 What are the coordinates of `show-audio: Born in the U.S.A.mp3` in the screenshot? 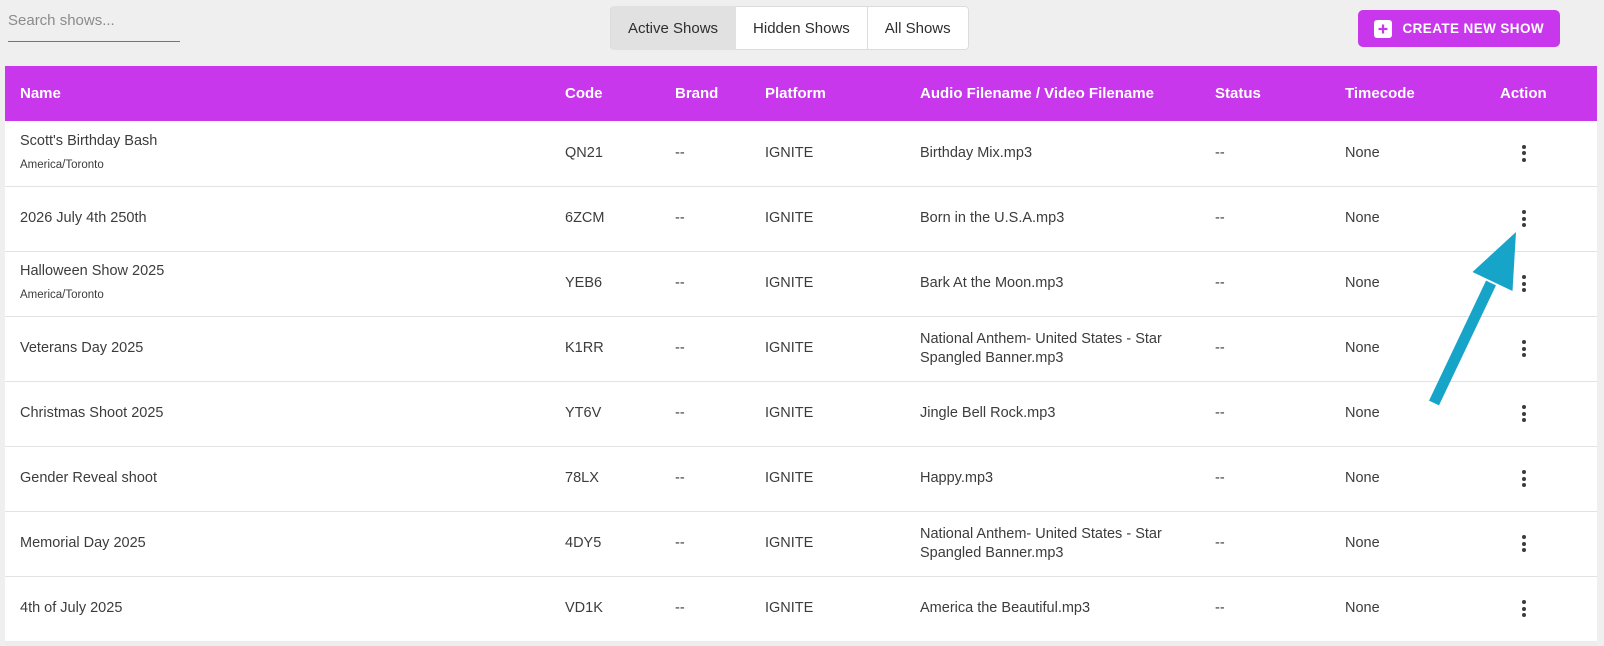 It's located at (1052, 219).